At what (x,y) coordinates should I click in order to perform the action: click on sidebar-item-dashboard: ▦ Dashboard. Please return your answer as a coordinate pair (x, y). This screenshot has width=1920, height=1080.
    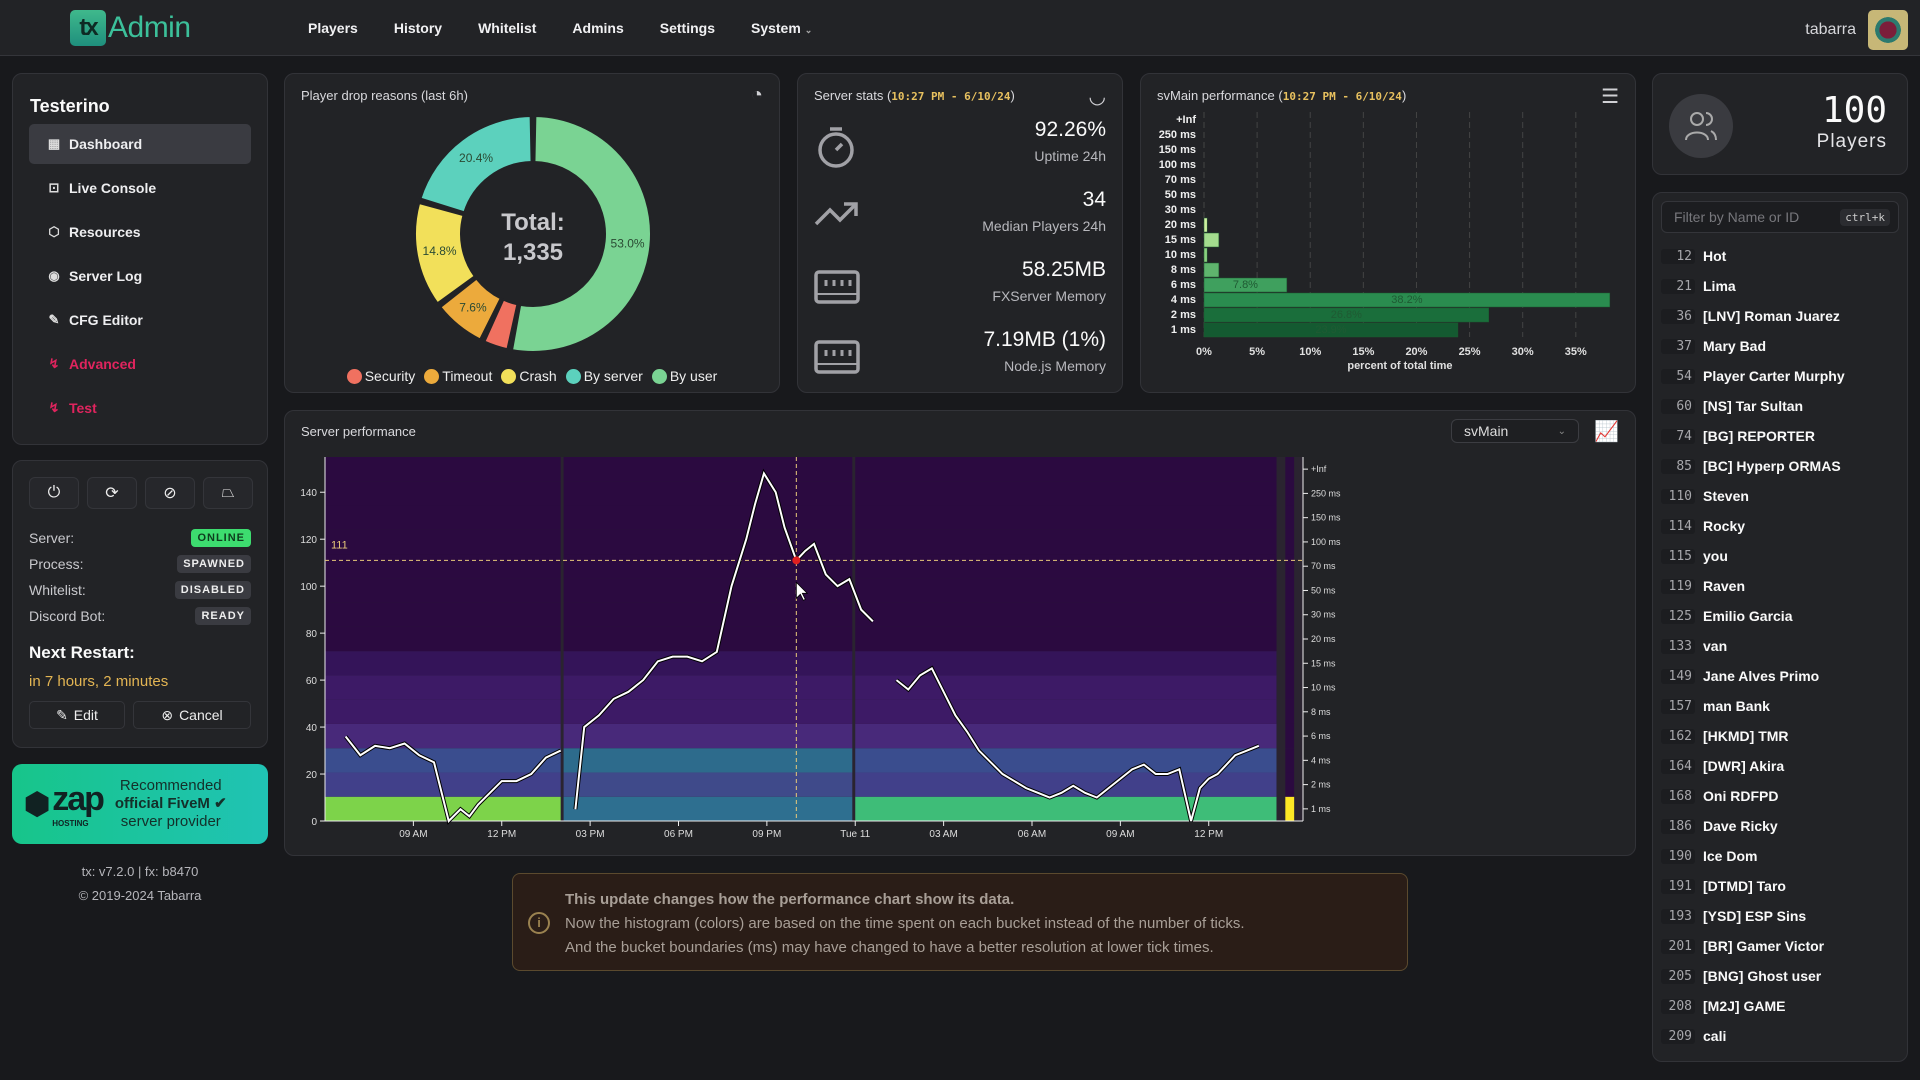
    Looking at the image, I should click on (140, 144).